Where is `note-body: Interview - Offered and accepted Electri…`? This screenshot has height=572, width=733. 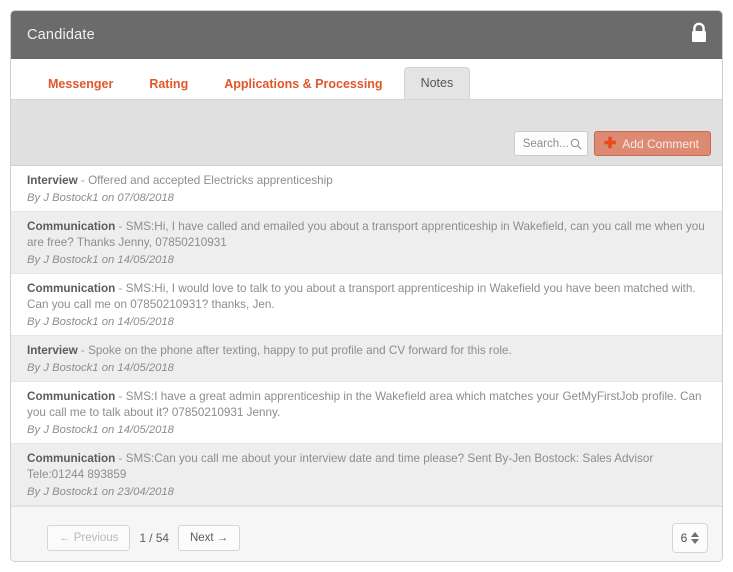
note-body: Interview - Offered and accepted Electri… is located at coordinates (367, 181).